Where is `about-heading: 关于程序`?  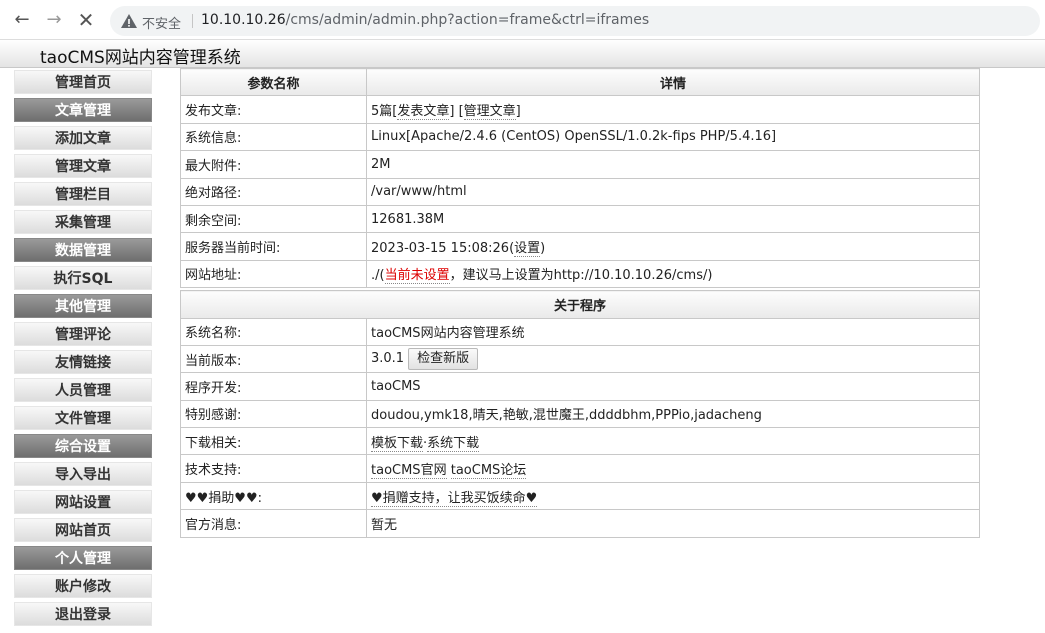
about-heading: 关于程序 is located at coordinates (580, 304).